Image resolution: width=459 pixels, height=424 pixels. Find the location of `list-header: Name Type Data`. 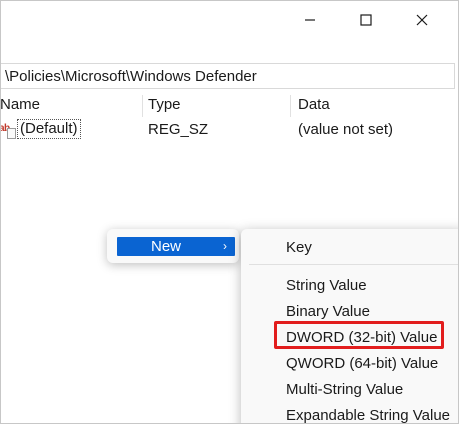

list-header: Name Type Data is located at coordinates (229, 105).